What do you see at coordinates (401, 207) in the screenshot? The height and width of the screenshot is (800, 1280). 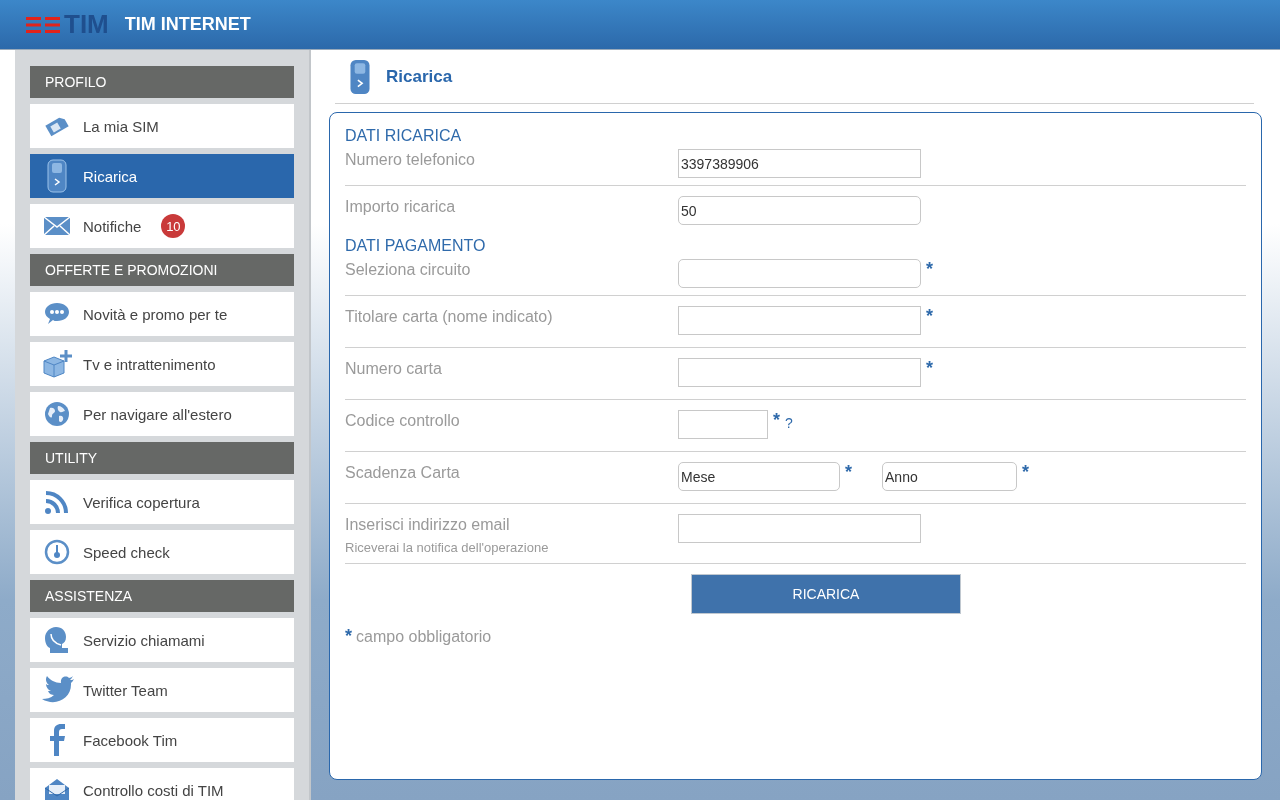 I see `field-label: Importo ricarica` at bounding box center [401, 207].